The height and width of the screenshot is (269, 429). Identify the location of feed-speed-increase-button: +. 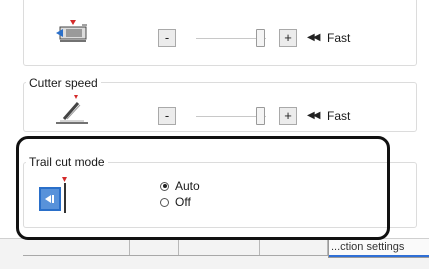
(288, 38).